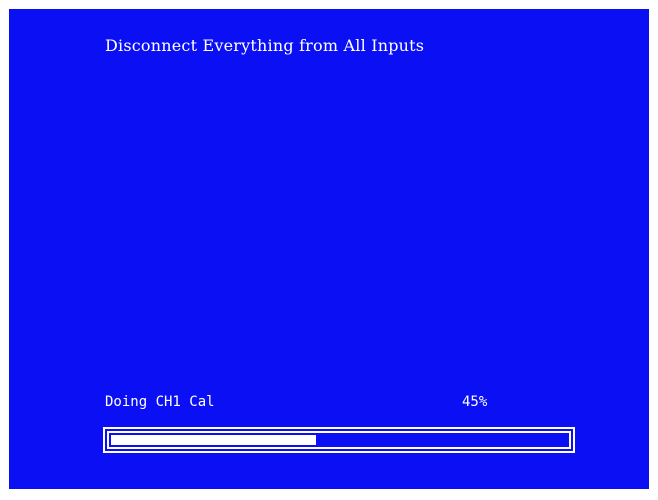 The height and width of the screenshot is (500, 658). I want to click on calibration-status: Doing CH1 Cal, so click(160, 402).